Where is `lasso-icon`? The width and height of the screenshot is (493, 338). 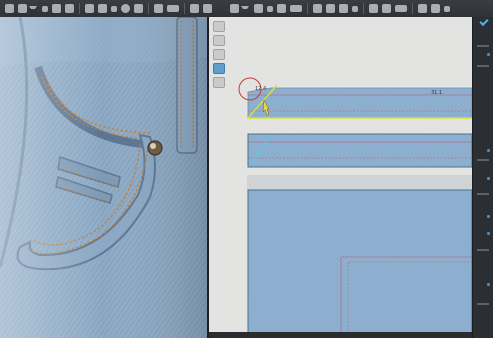 lasso-icon is located at coordinates (219, 54).